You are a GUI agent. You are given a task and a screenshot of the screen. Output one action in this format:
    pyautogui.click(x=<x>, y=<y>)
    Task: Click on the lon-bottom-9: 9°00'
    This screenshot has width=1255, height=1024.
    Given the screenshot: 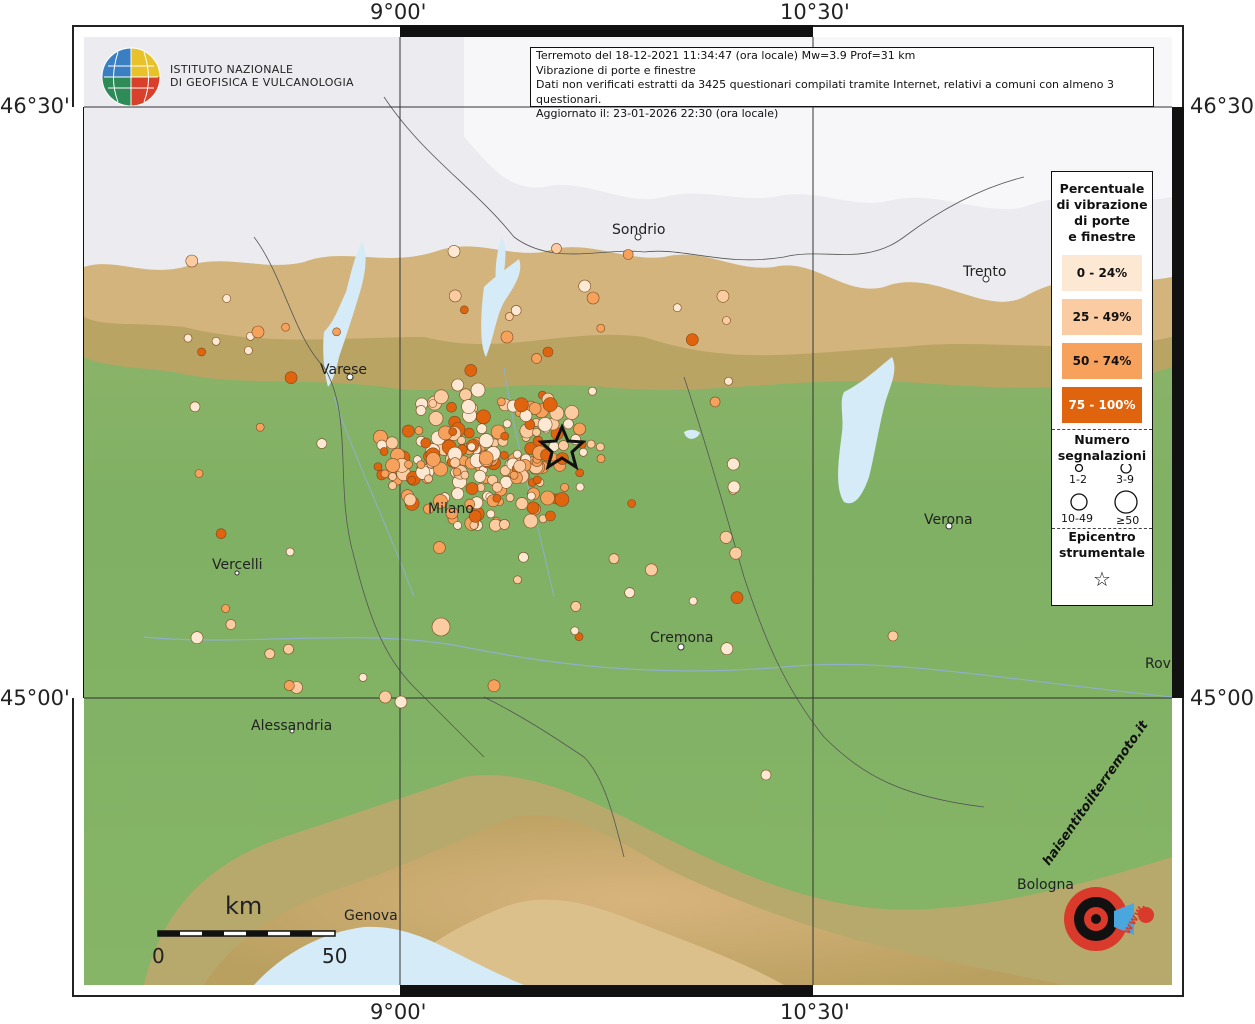 What is the action you would take?
    pyautogui.click(x=398, y=1012)
    